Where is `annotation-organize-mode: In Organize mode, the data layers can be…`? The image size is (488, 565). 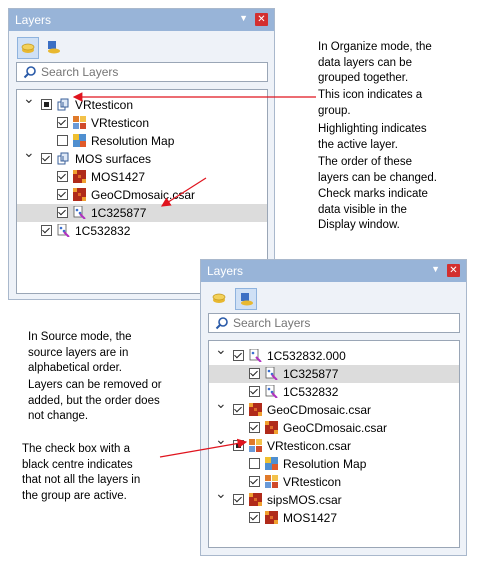
annotation-organize-mode: In Organize mode, the data layers can be… is located at coordinates (375, 62).